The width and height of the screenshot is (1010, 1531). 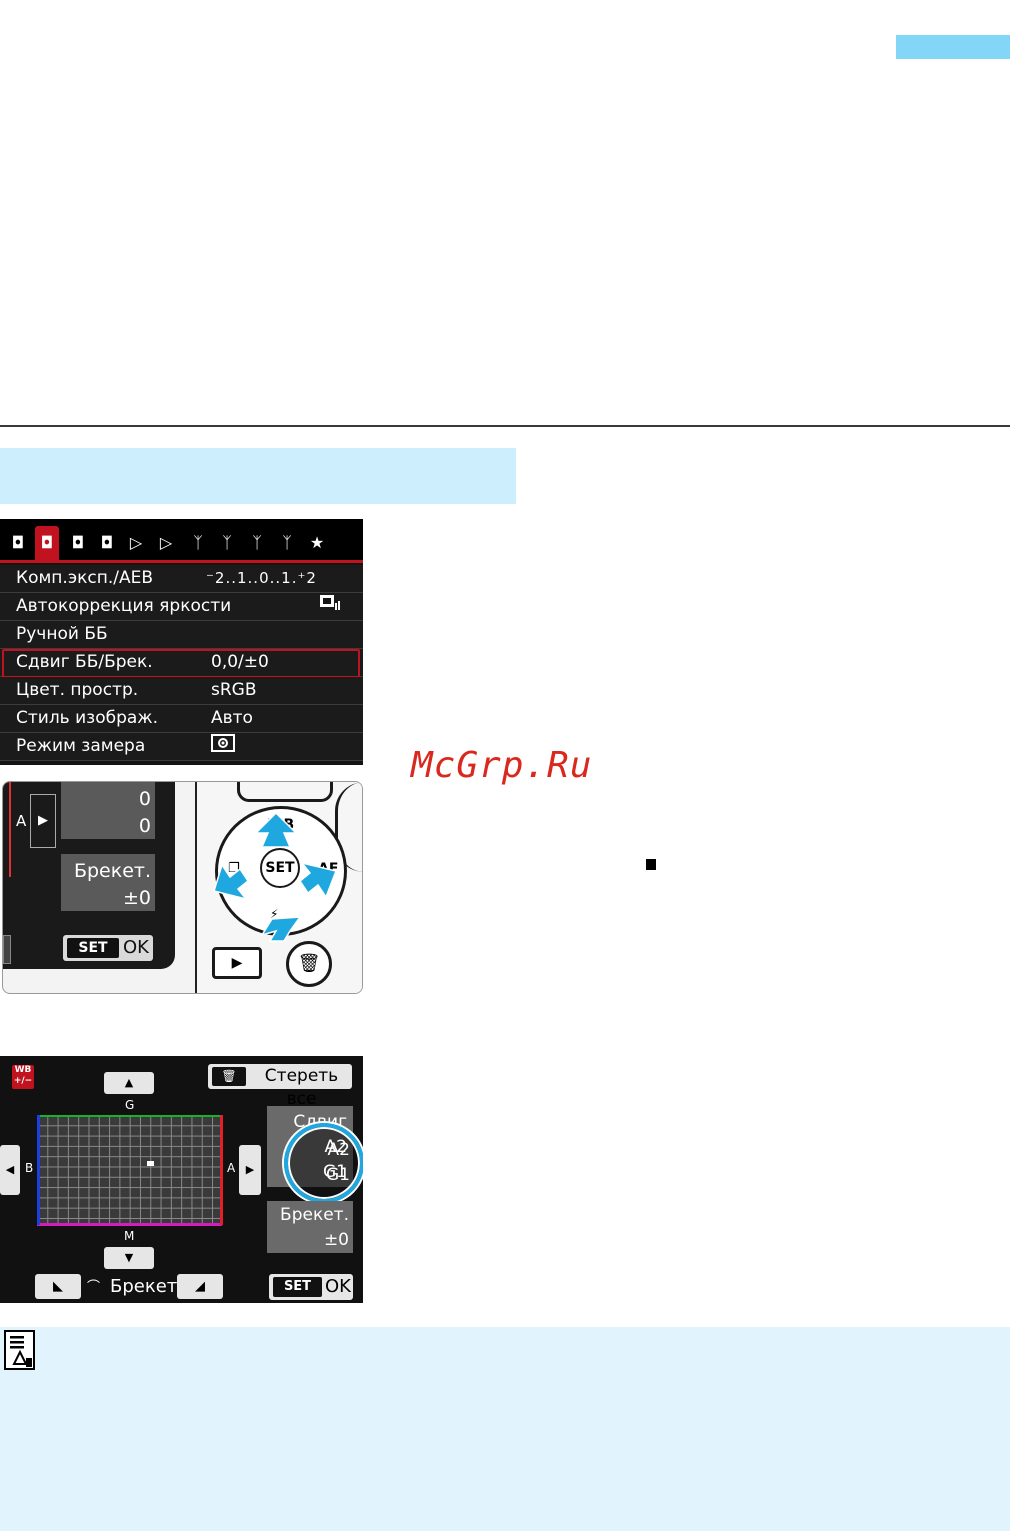 What do you see at coordinates (221, 1170) in the screenshot?
I see `a-edge` at bounding box center [221, 1170].